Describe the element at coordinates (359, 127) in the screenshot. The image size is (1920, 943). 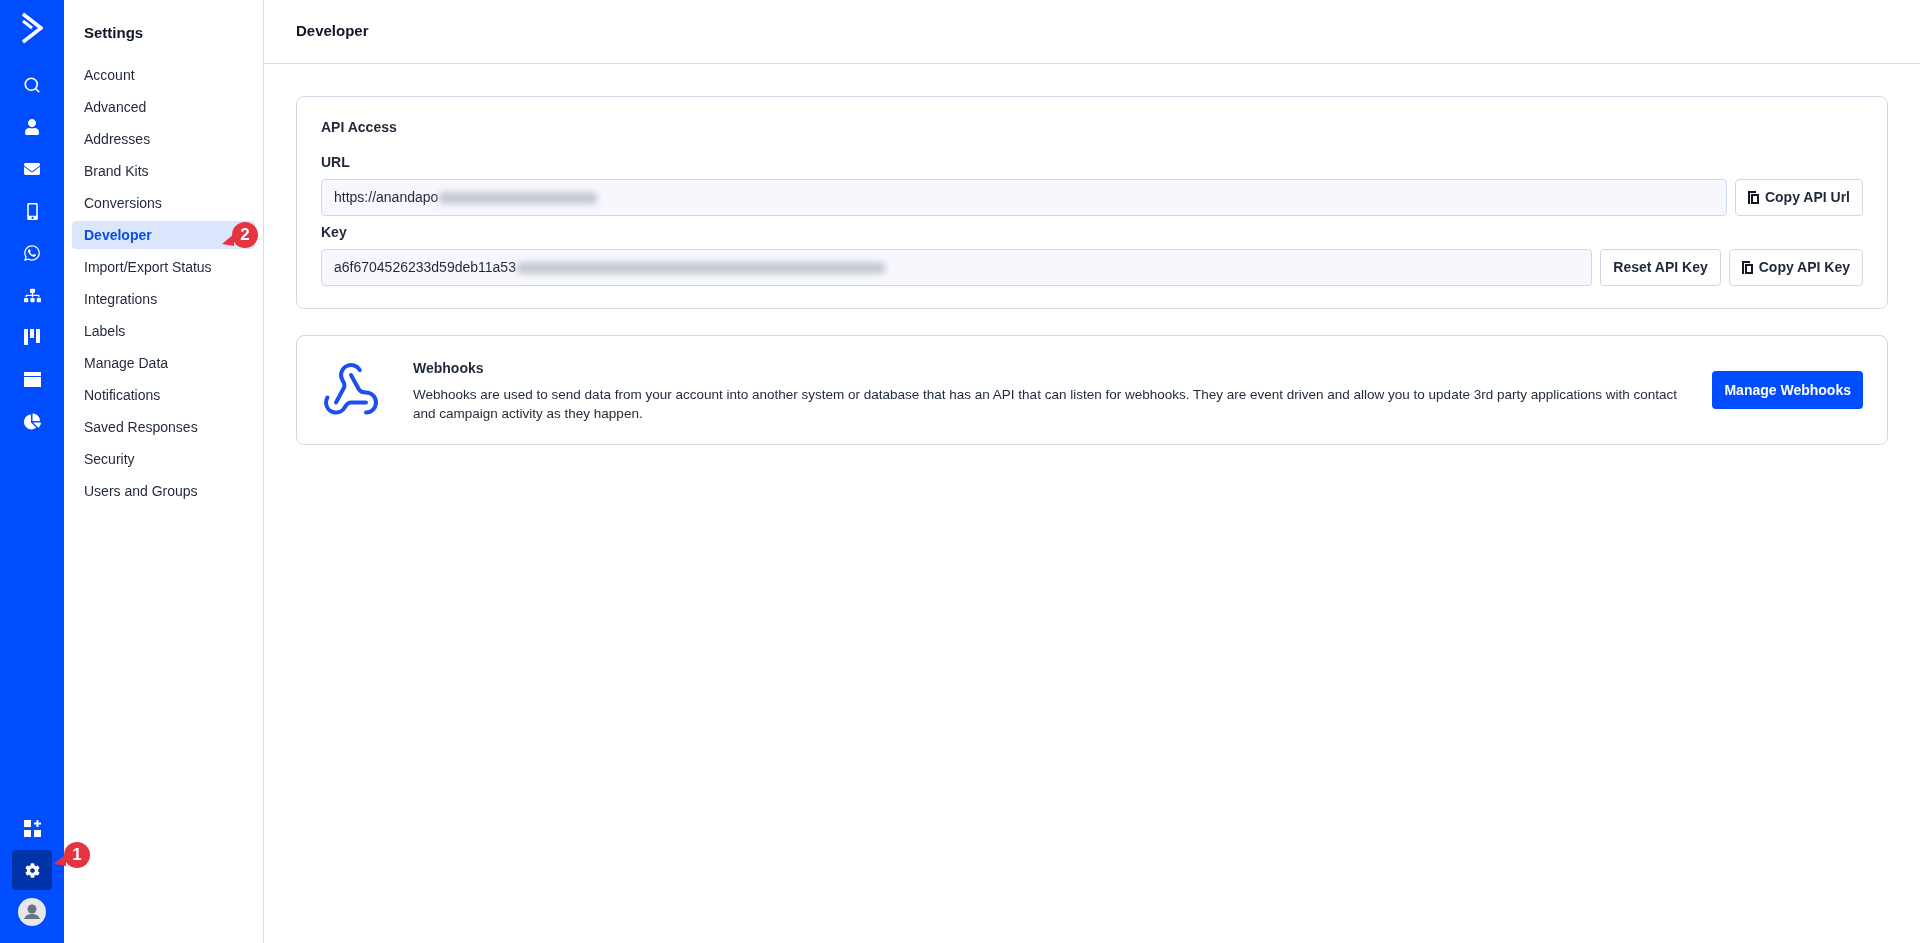
I see `card-title: API Access` at that location.